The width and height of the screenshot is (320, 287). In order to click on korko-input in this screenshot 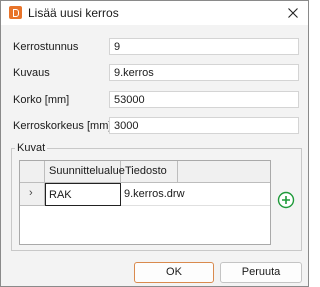, I will do `click(204, 99)`.